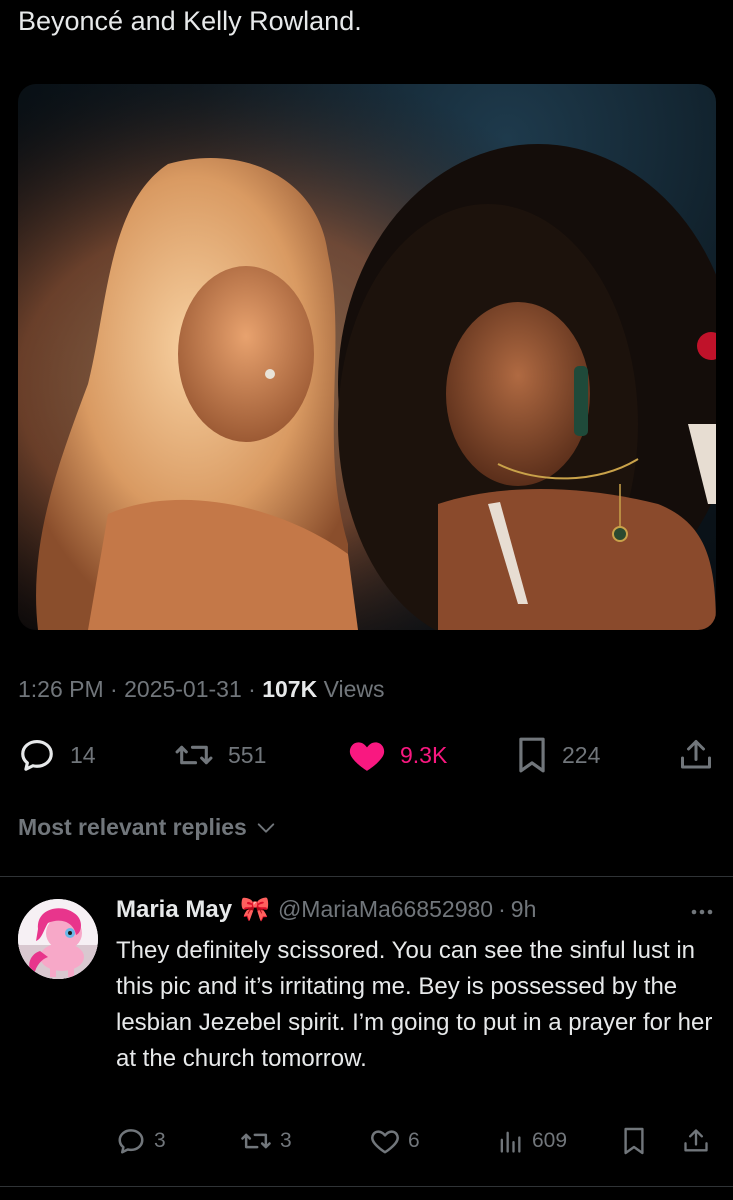 The width and height of the screenshot is (733, 1200). I want to click on reply-button: 14, so click(57, 755).